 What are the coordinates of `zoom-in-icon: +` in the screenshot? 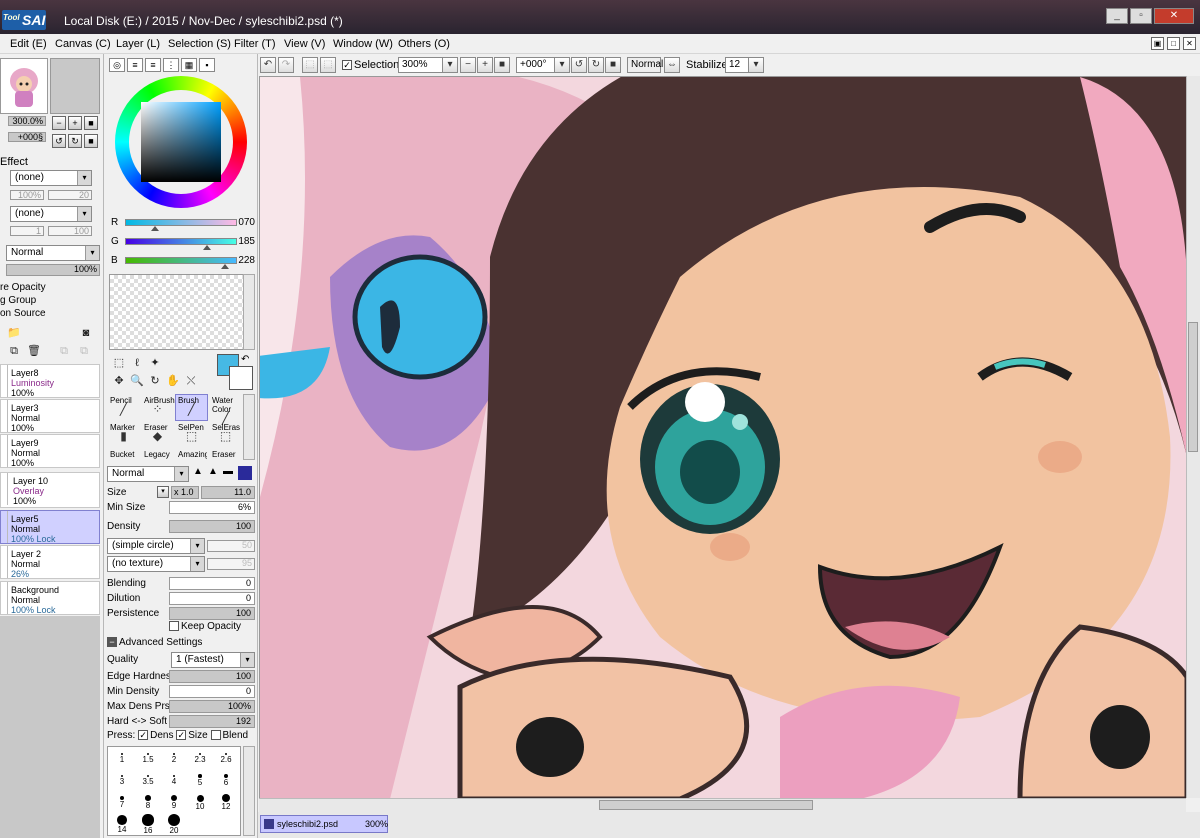 It's located at (485, 65).